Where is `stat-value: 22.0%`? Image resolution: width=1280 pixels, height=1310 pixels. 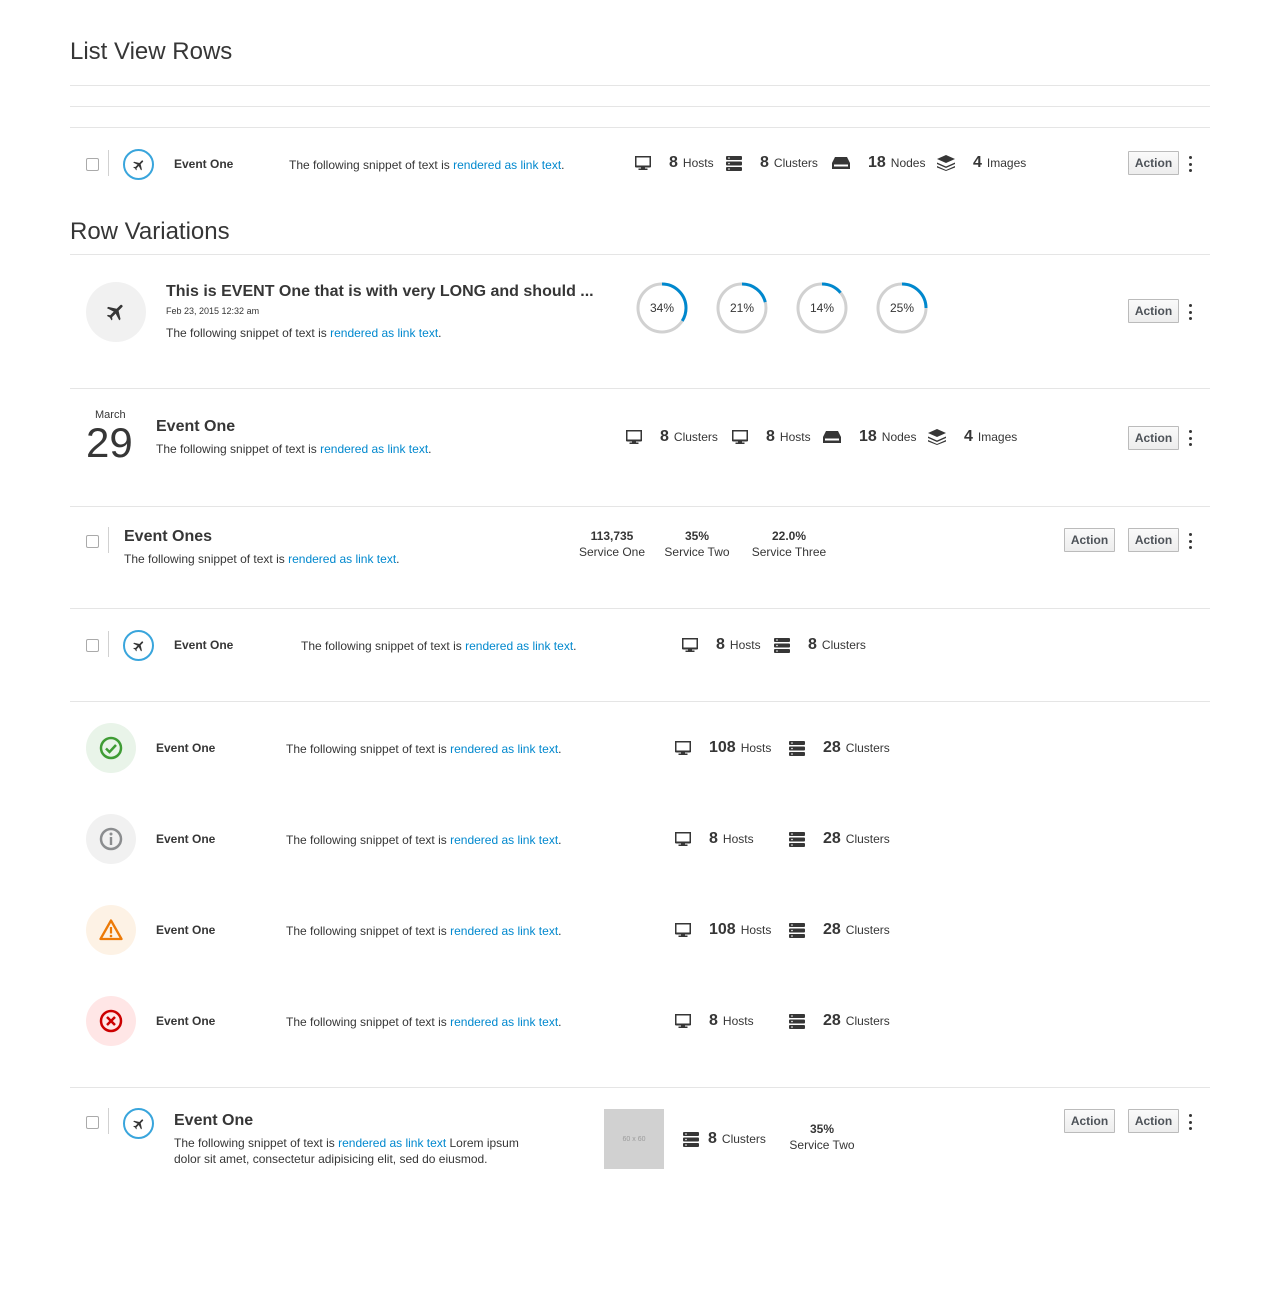
stat-value: 22.0% is located at coordinates (789, 536).